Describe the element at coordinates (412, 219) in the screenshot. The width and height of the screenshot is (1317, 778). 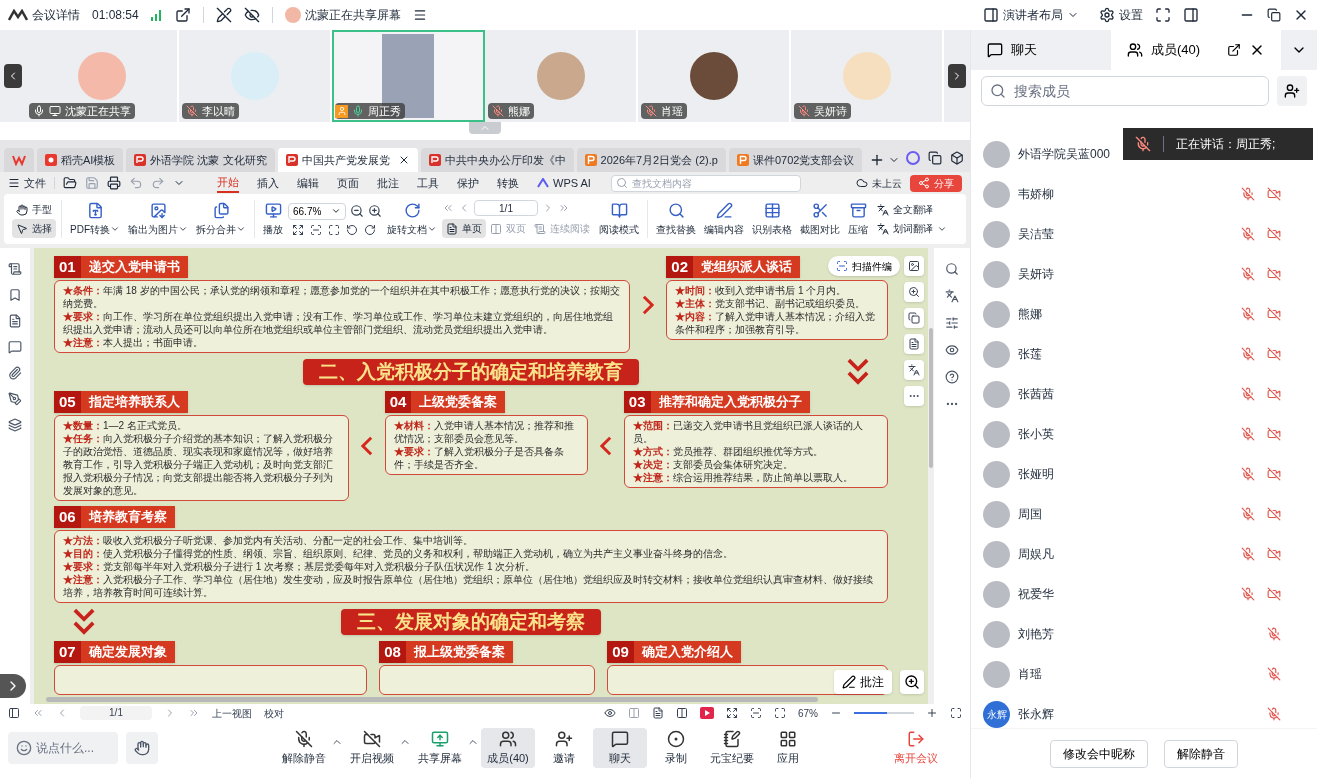
I see `ribbon-button: 旋转文档` at that location.